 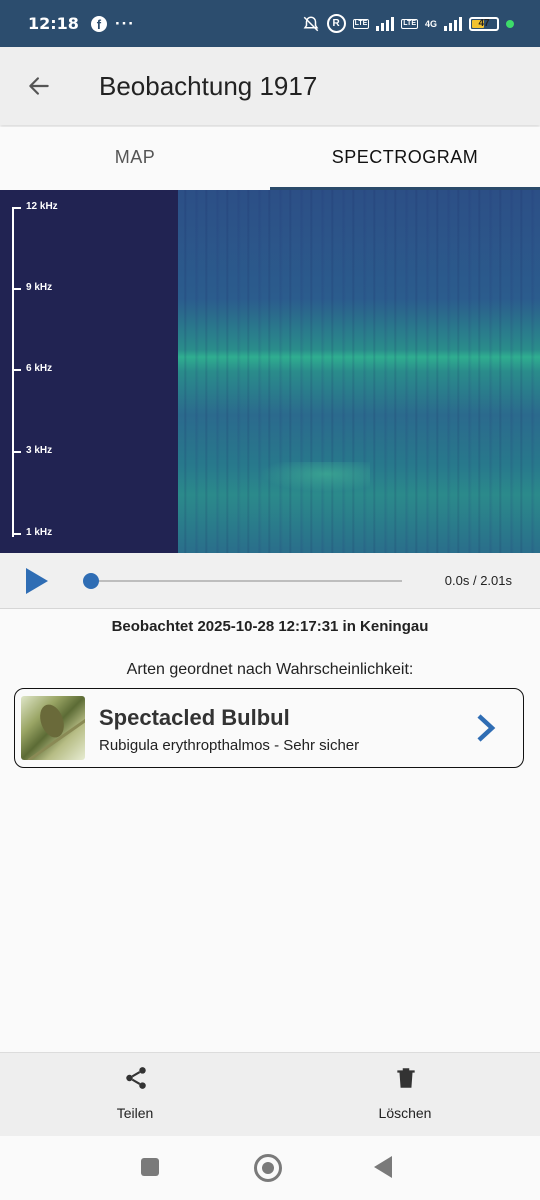 I want to click on seek-track, so click(x=246, y=581).